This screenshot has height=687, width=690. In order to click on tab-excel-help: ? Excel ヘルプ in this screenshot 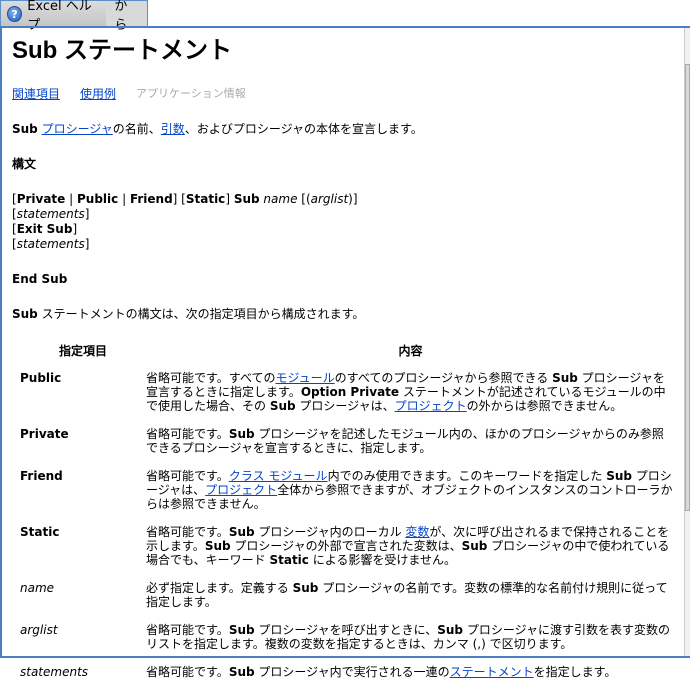, I will do `click(54, 16)`.